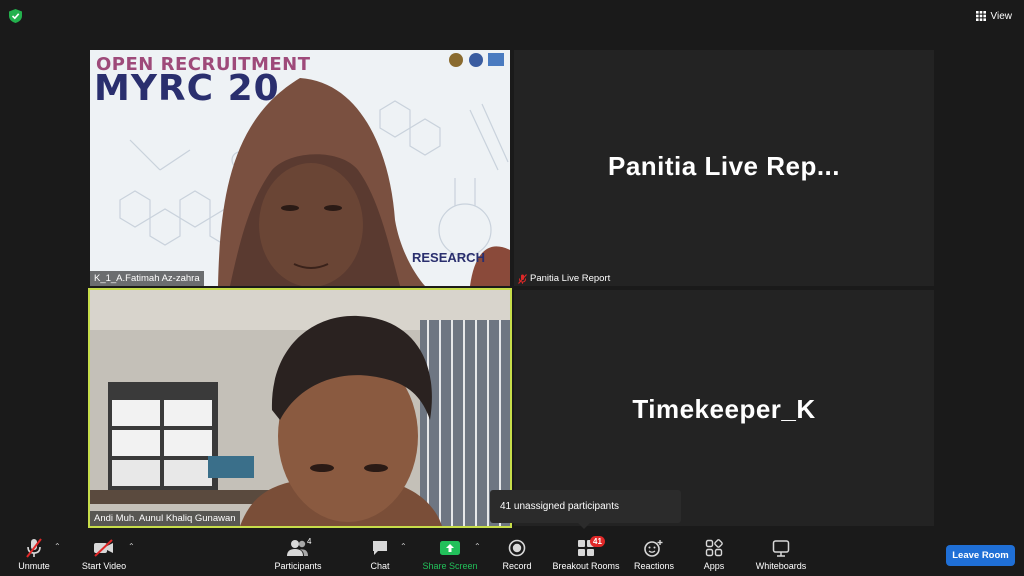  Describe the element at coordinates (586, 566) in the screenshot. I see `breakout-rooms-label: Breakout Rooms` at that location.